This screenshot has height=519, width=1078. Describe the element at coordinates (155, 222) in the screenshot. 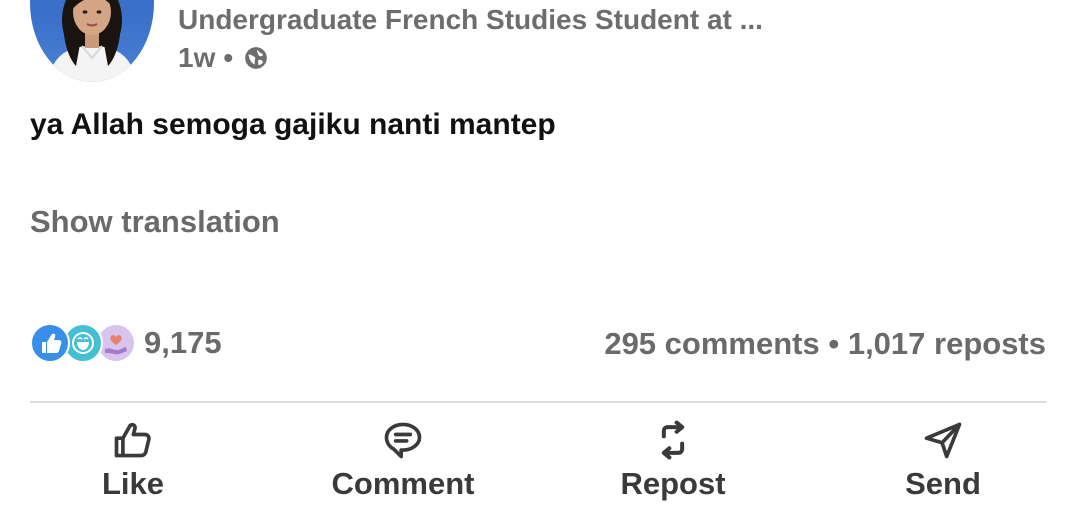

I see `show-translation-link: Show translation` at that location.